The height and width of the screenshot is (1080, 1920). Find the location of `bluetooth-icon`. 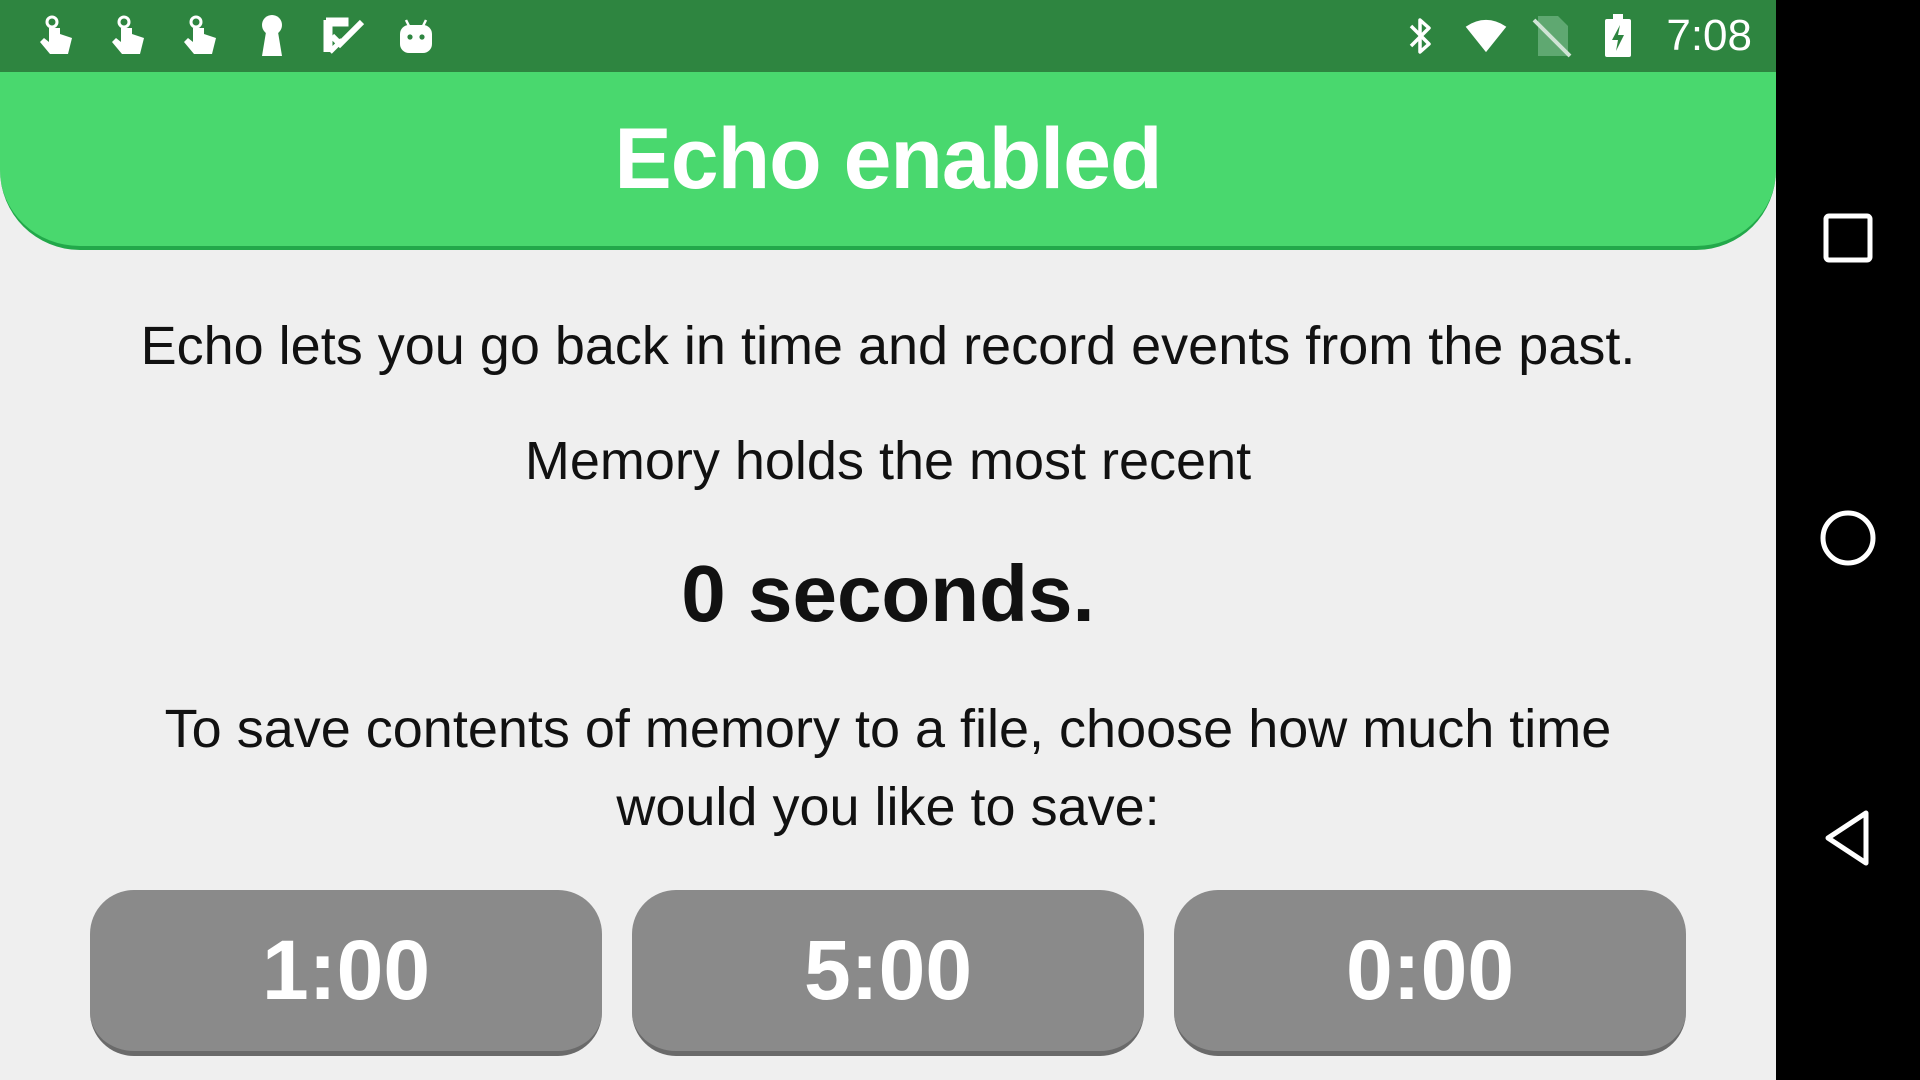

bluetooth-icon is located at coordinates (1420, 36).